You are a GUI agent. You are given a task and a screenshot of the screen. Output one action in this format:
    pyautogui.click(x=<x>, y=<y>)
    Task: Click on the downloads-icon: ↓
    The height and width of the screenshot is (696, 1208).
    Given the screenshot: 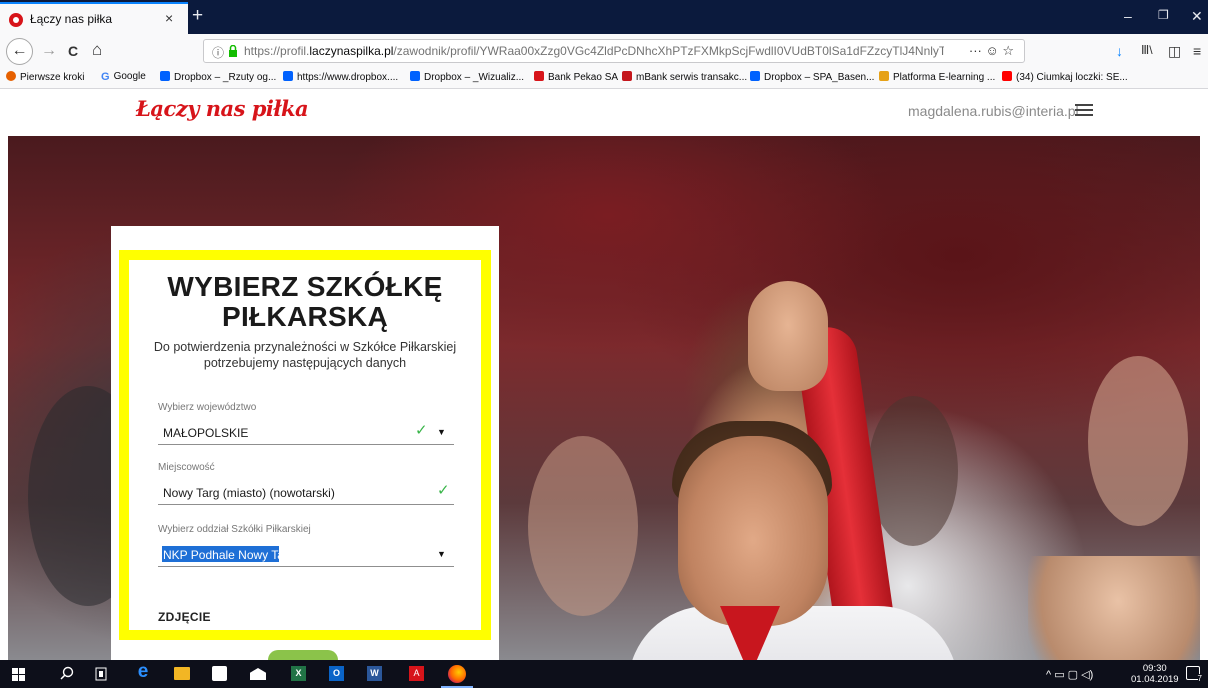 What is the action you would take?
    pyautogui.click(x=1119, y=51)
    